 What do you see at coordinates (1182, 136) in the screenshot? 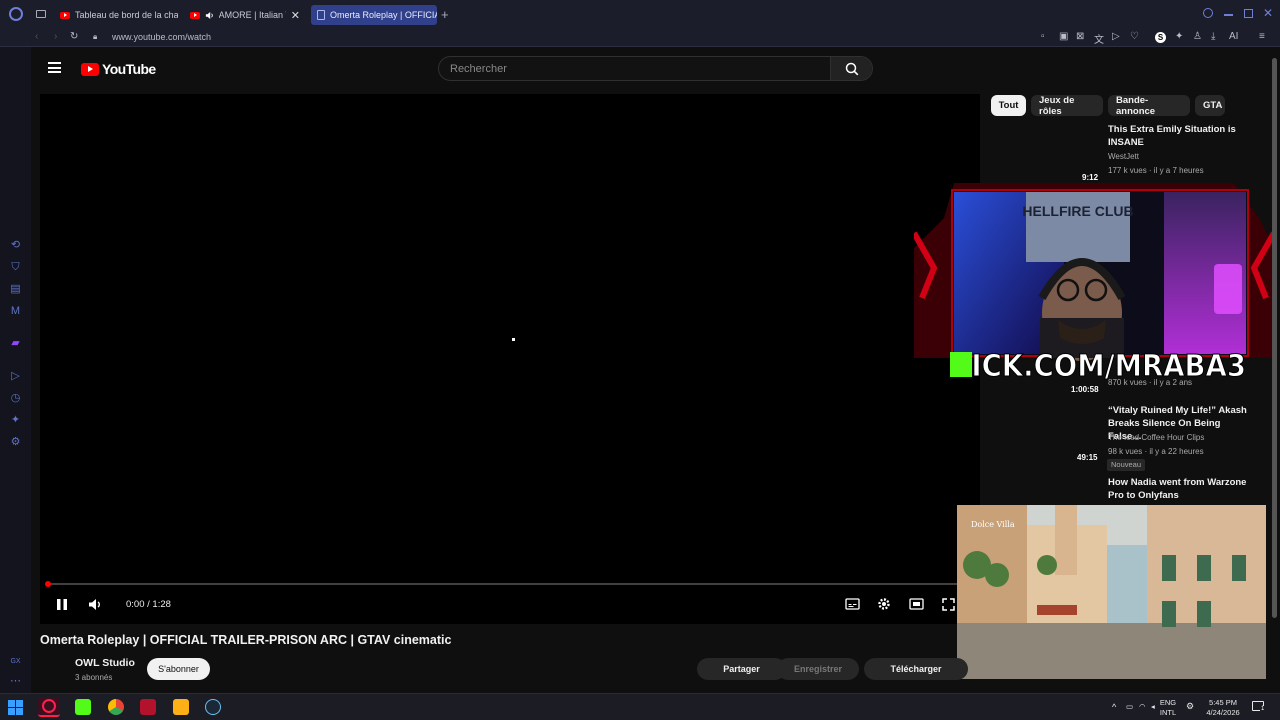
I see `rec-title: This Extra Emily Situation is INSANE` at bounding box center [1182, 136].